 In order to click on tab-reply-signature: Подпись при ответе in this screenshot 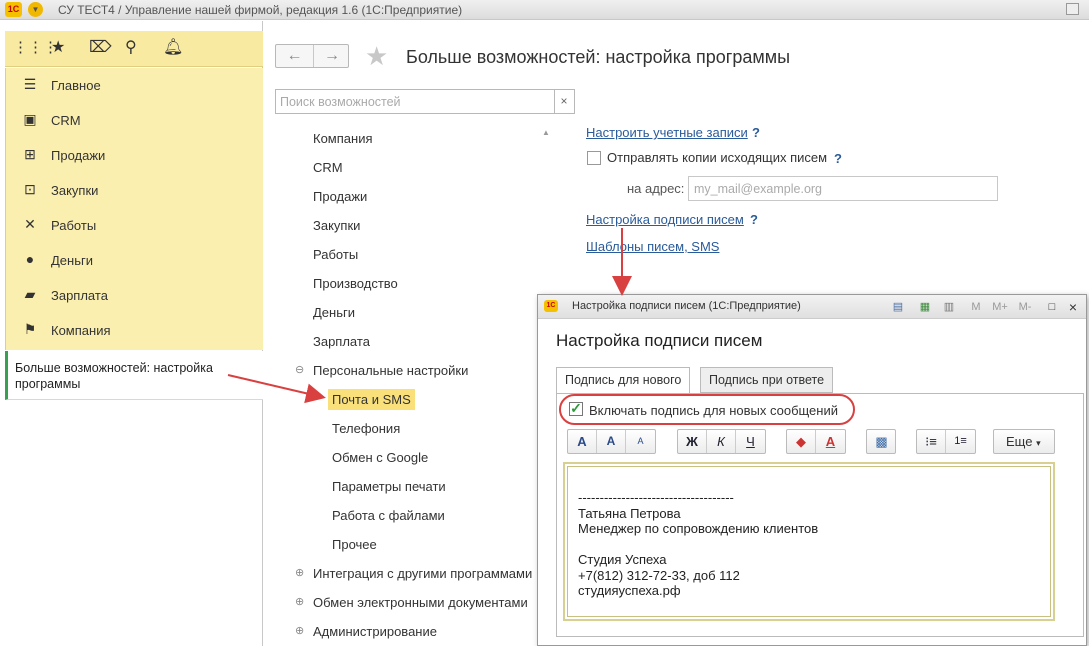, I will do `click(767, 380)`.